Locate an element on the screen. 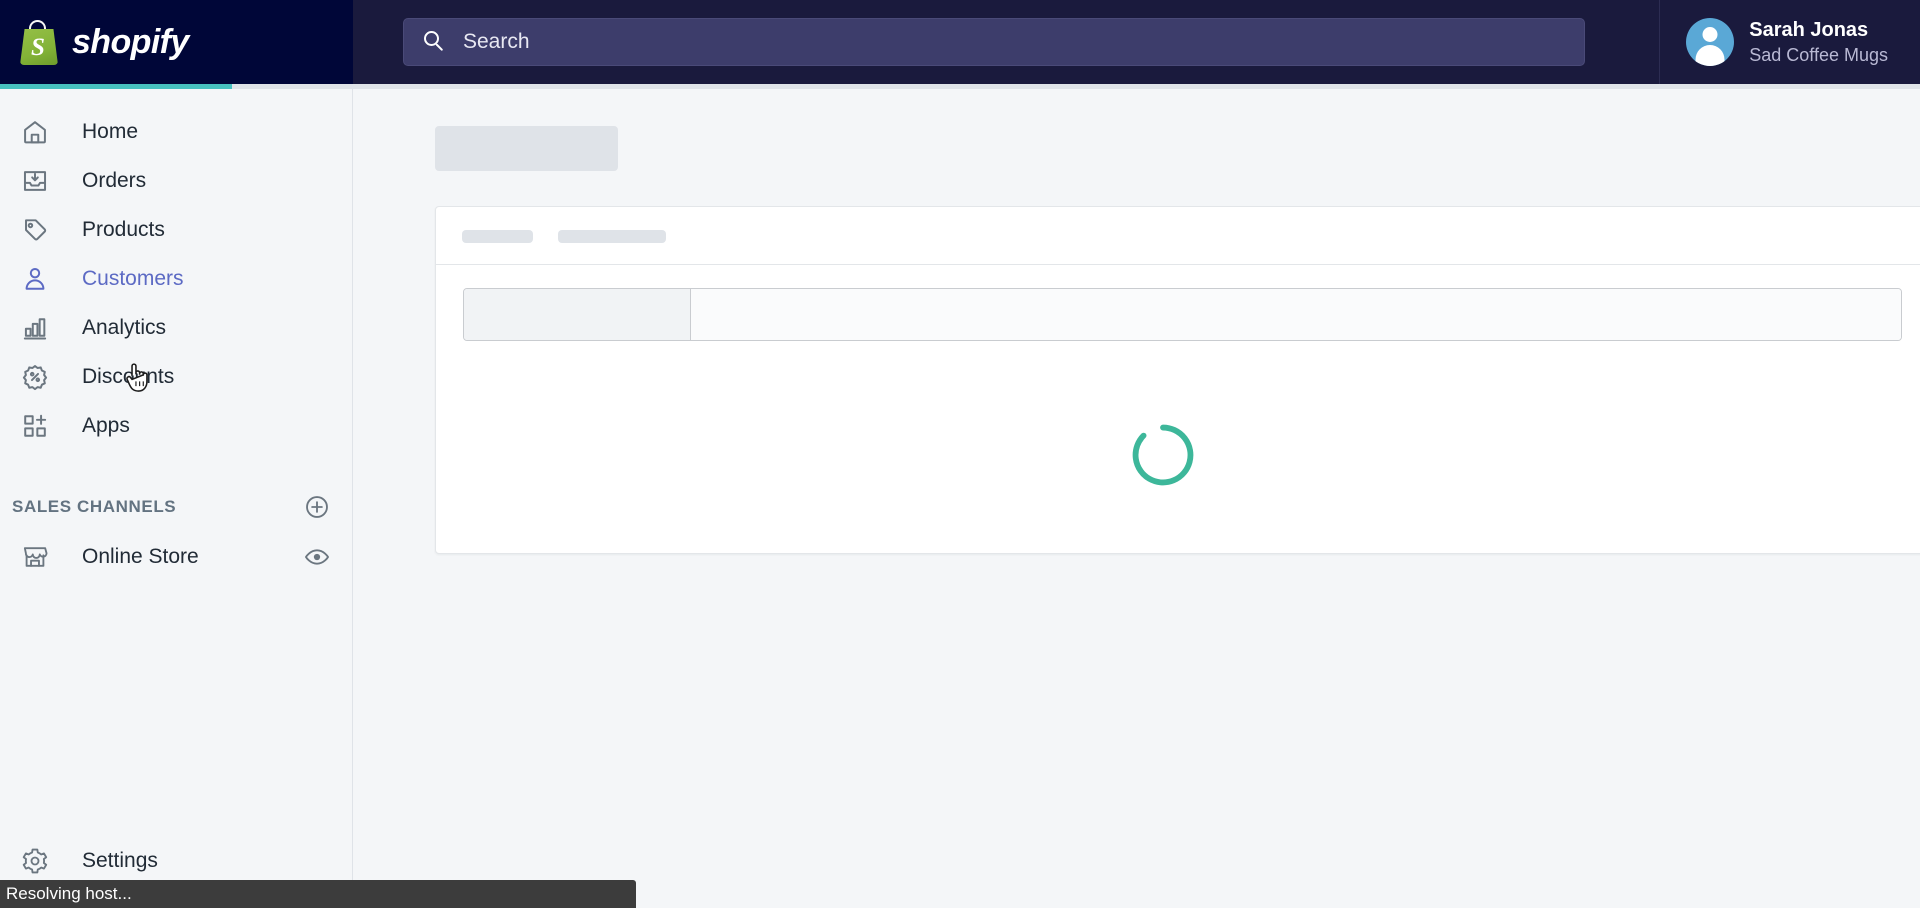  sidebar-item-label: Orders is located at coordinates (114, 180).